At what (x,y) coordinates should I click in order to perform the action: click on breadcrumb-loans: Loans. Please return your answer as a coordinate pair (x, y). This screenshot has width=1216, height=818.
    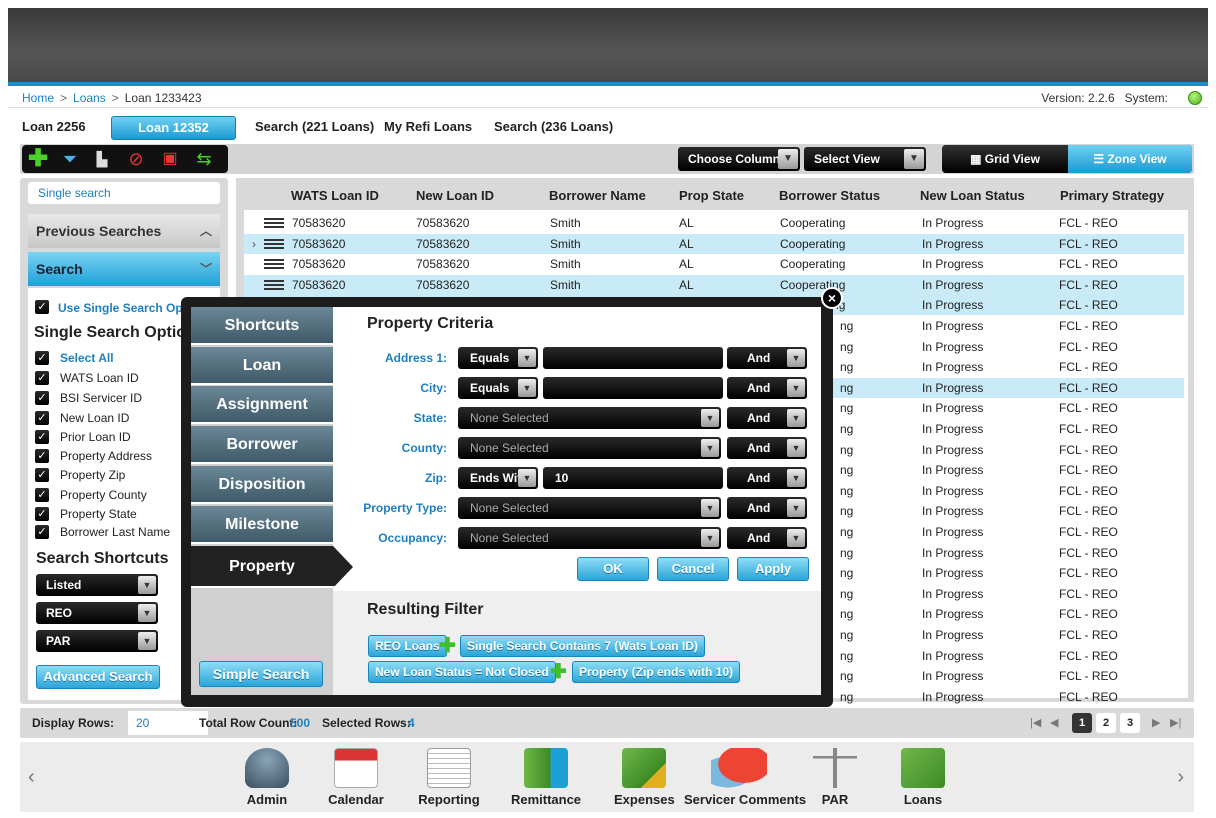
    Looking at the image, I should click on (89, 98).